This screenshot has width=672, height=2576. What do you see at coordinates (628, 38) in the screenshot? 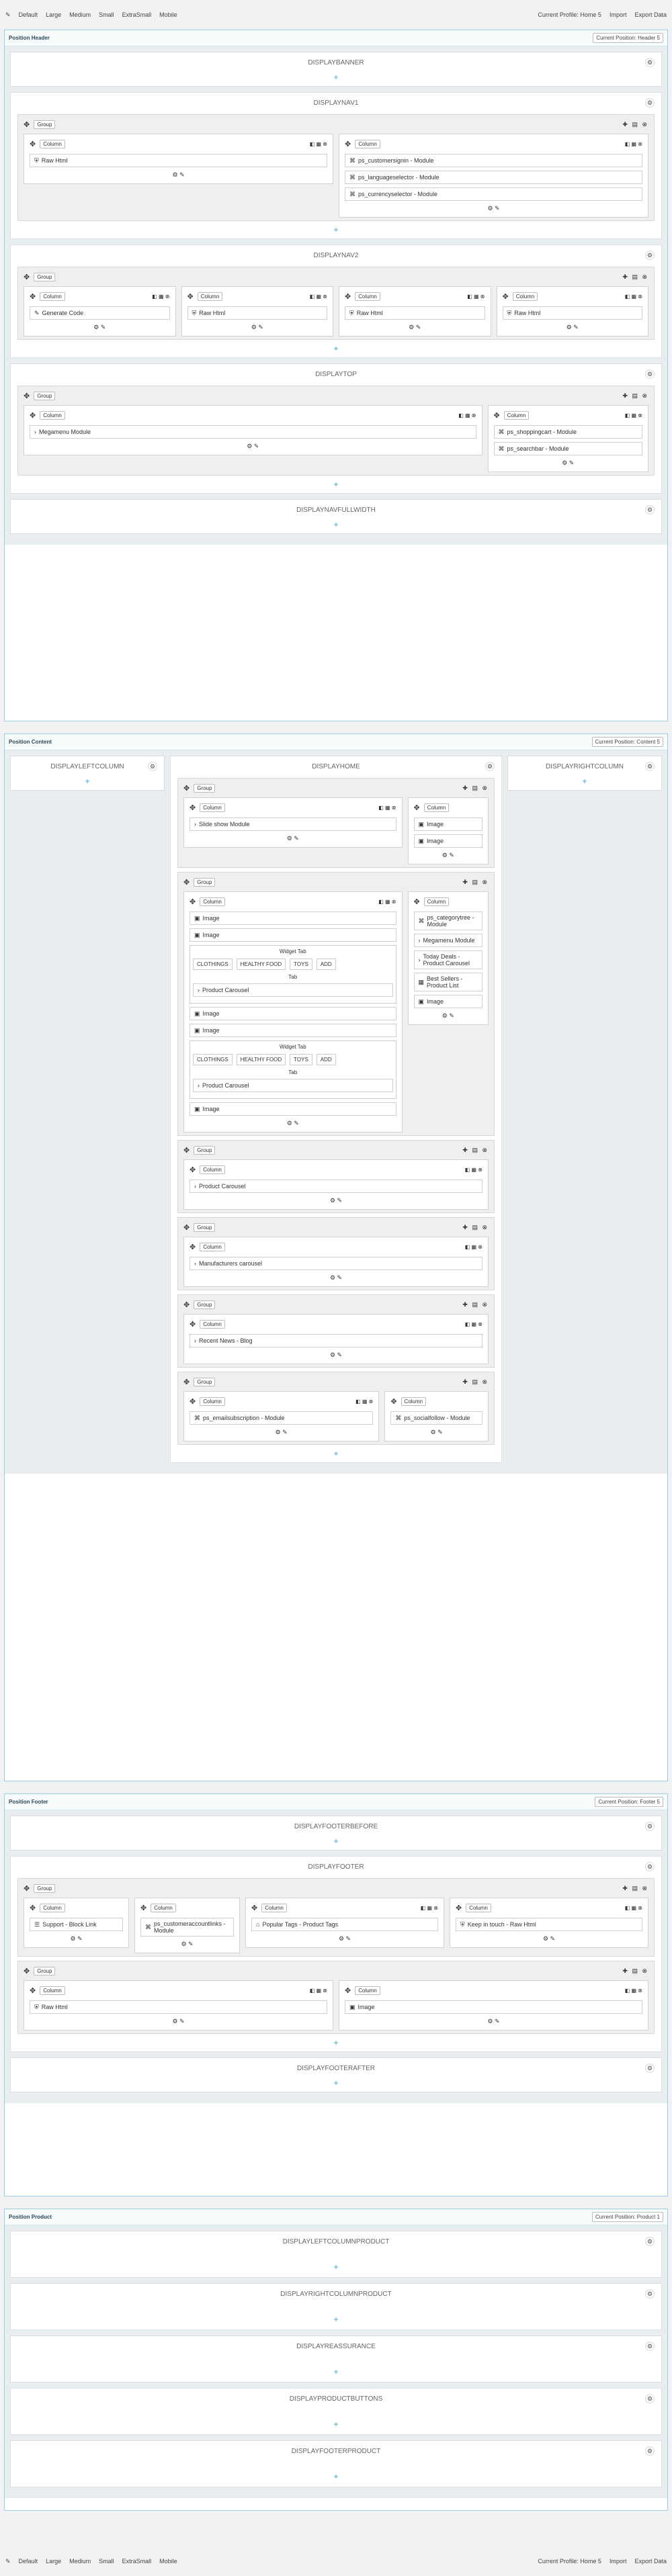
I see `current-position-dropdown: Current Position: Header 5` at bounding box center [628, 38].